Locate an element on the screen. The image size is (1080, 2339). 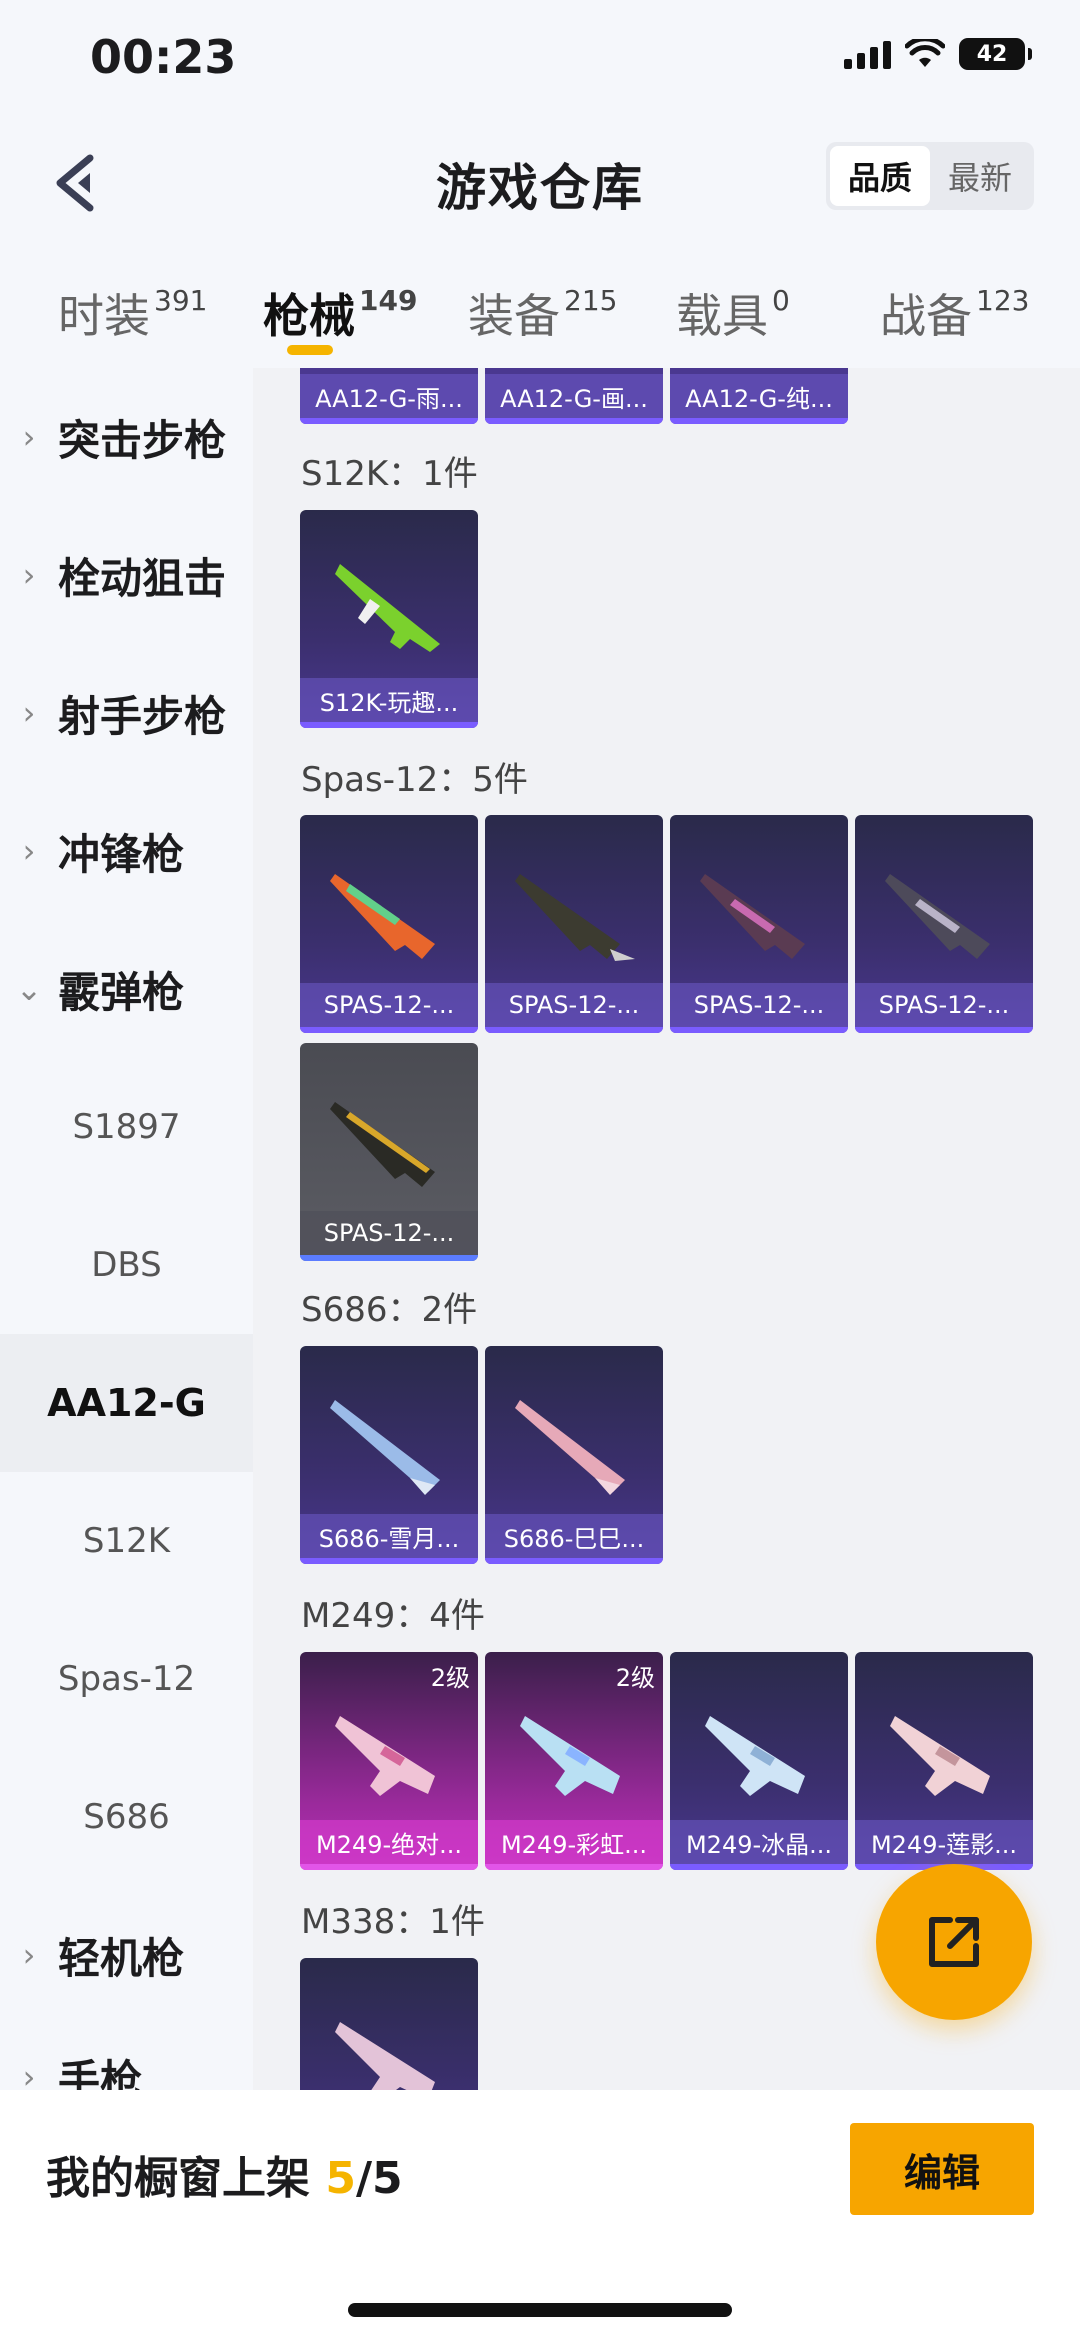
wifi-icon is located at coordinates (925, 53).